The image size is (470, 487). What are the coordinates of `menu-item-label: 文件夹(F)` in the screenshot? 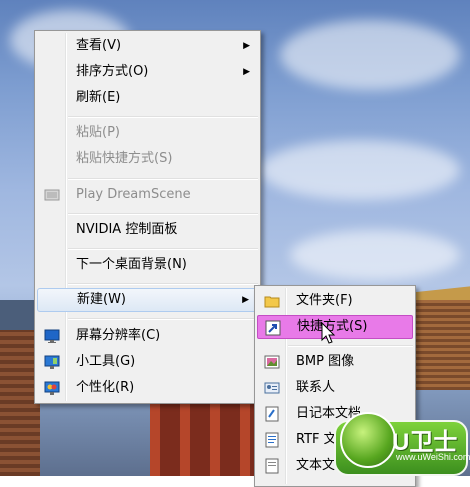 It's located at (324, 300).